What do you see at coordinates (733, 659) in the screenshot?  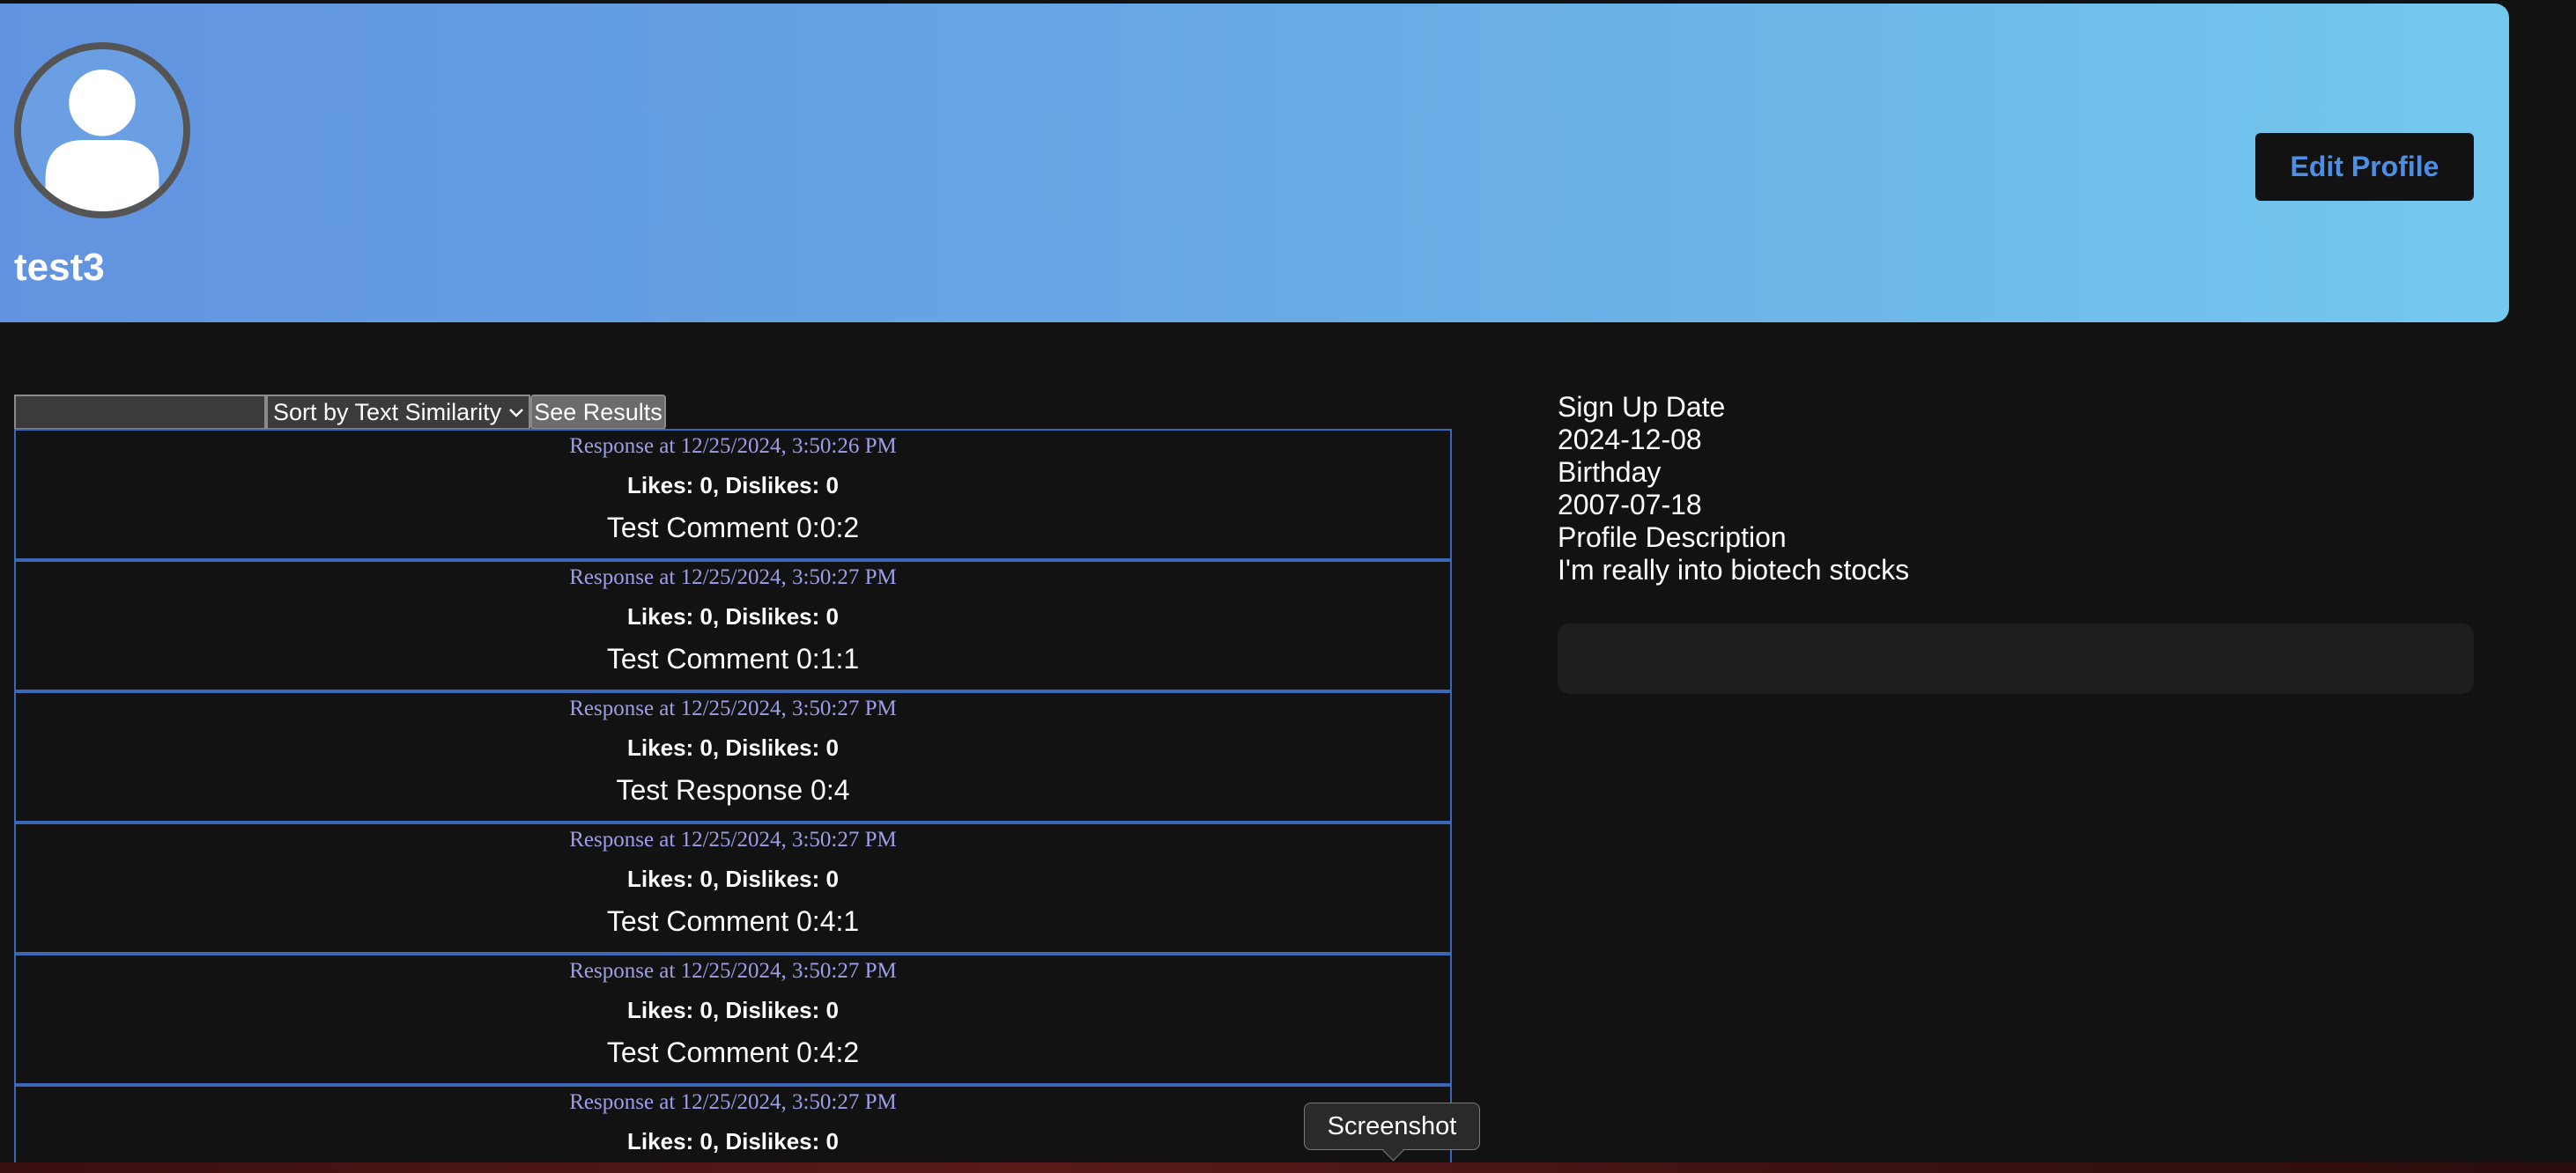 I see `response-text: Test Comment 0:1:1` at bounding box center [733, 659].